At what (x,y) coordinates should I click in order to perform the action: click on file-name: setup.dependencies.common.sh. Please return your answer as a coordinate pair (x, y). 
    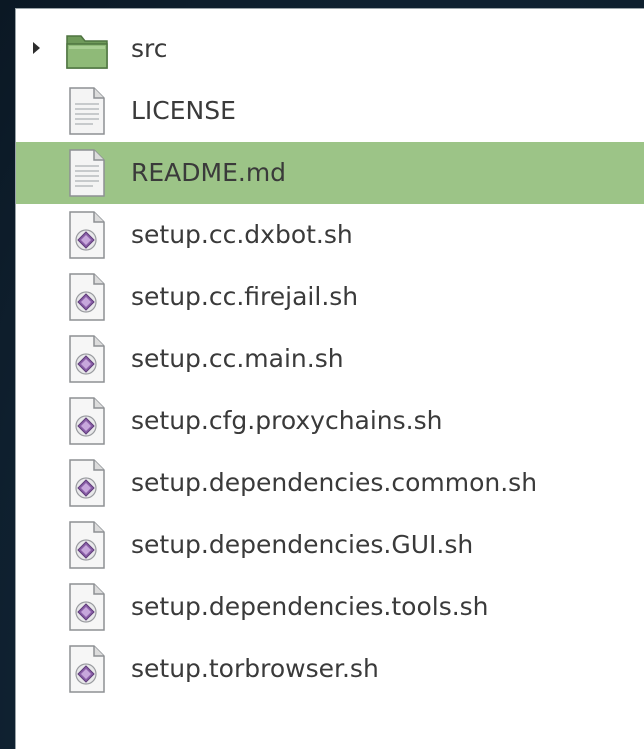
    Looking at the image, I should click on (334, 482).